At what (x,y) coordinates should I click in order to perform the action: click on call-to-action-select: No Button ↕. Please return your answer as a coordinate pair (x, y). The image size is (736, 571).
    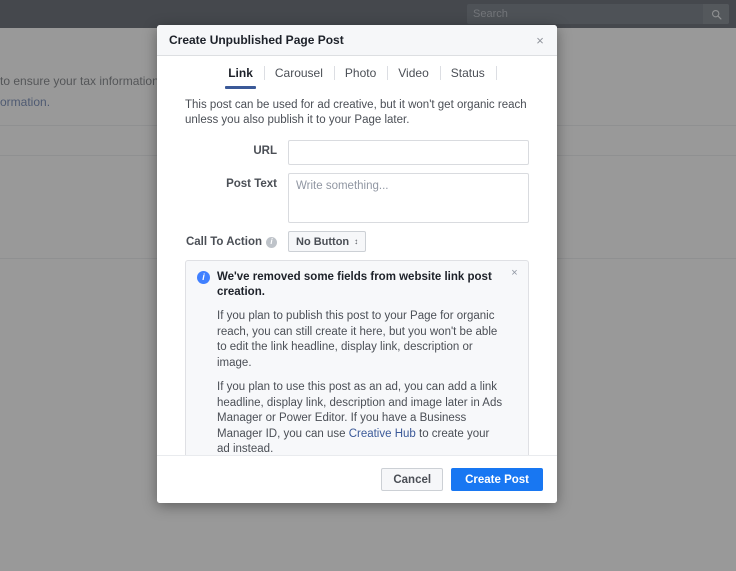
    Looking at the image, I should click on (327, 241).